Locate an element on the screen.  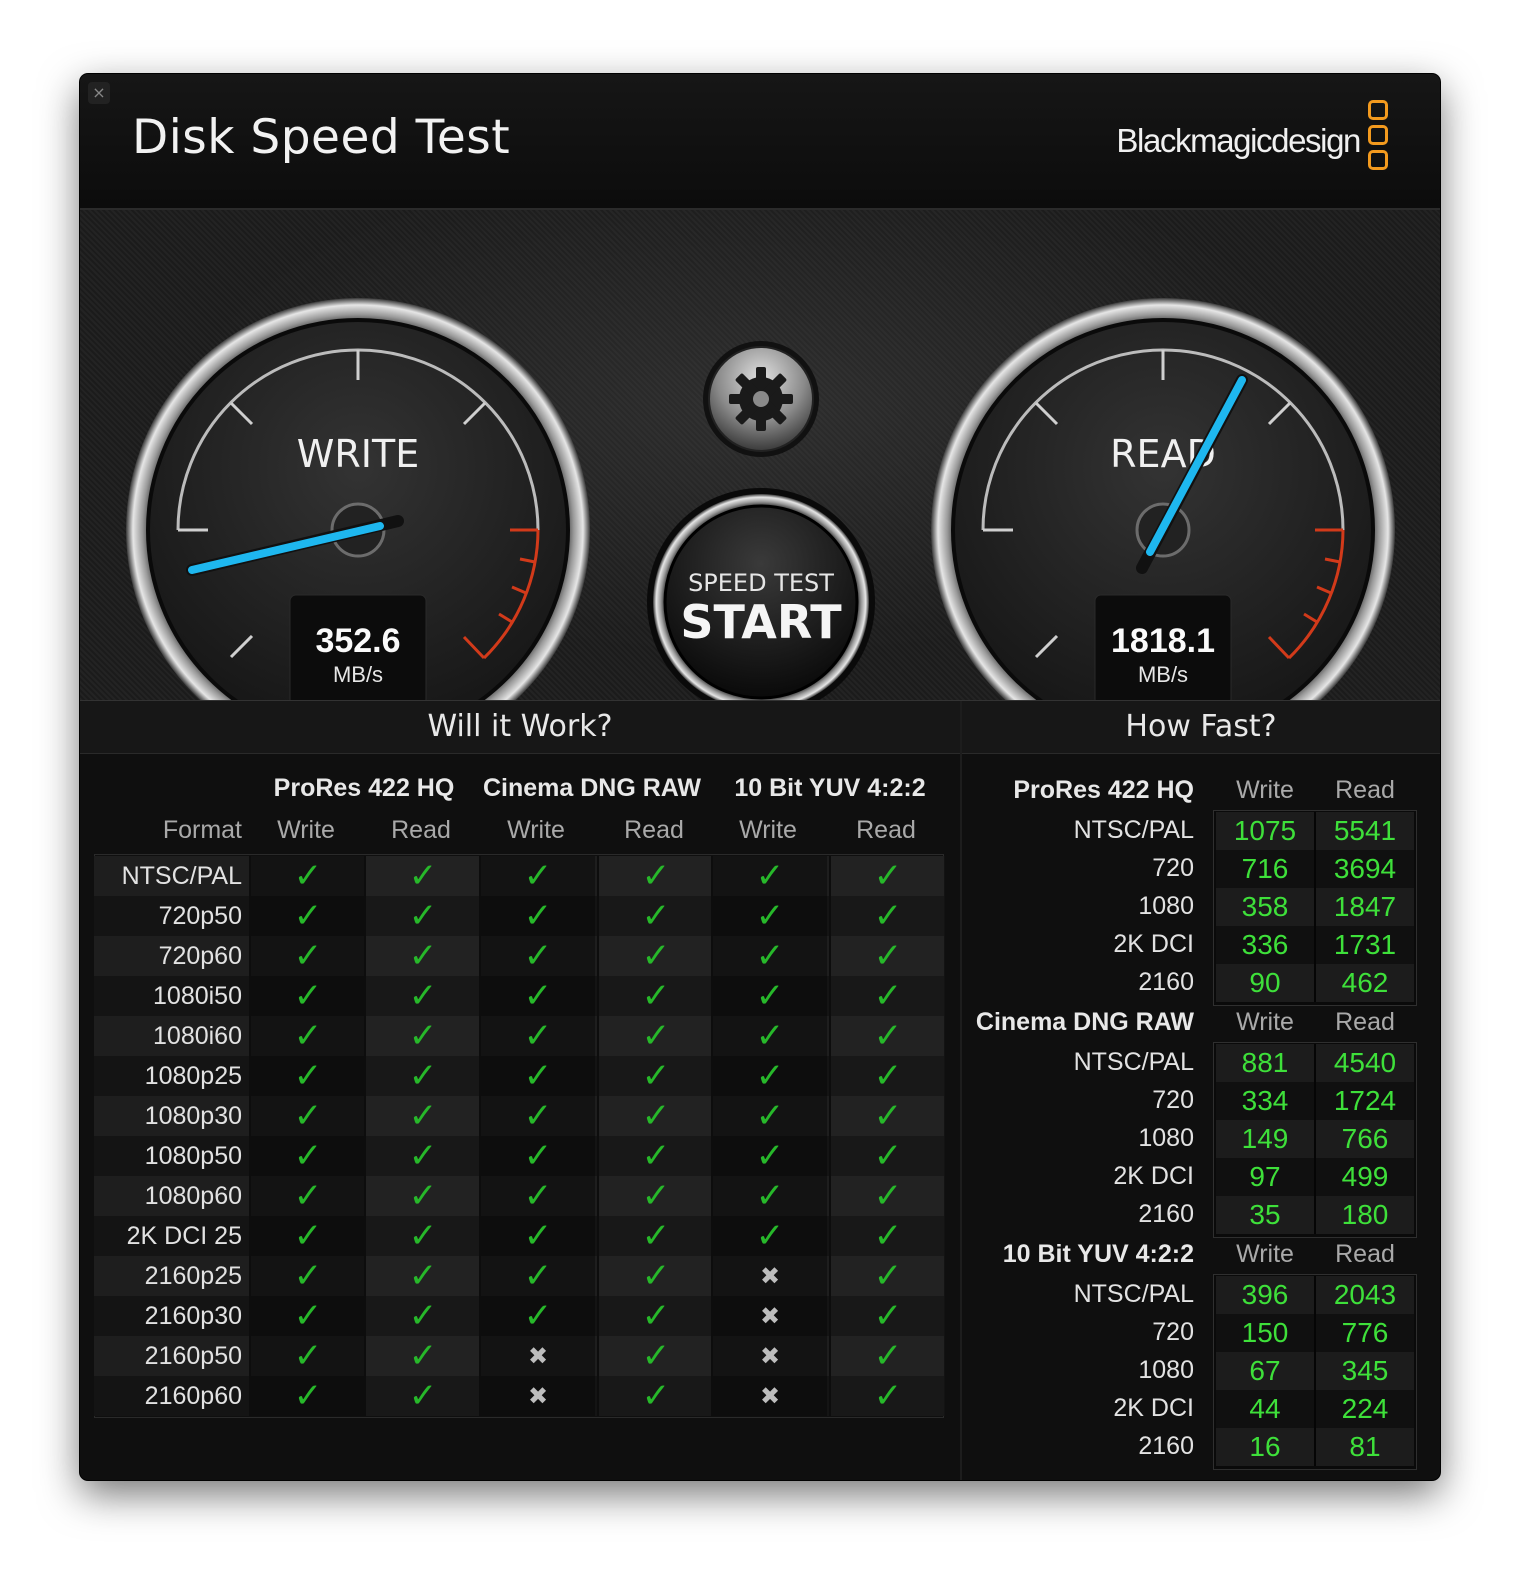
how-fast-row-label: 2160 is located at coordinates (1166, 982).